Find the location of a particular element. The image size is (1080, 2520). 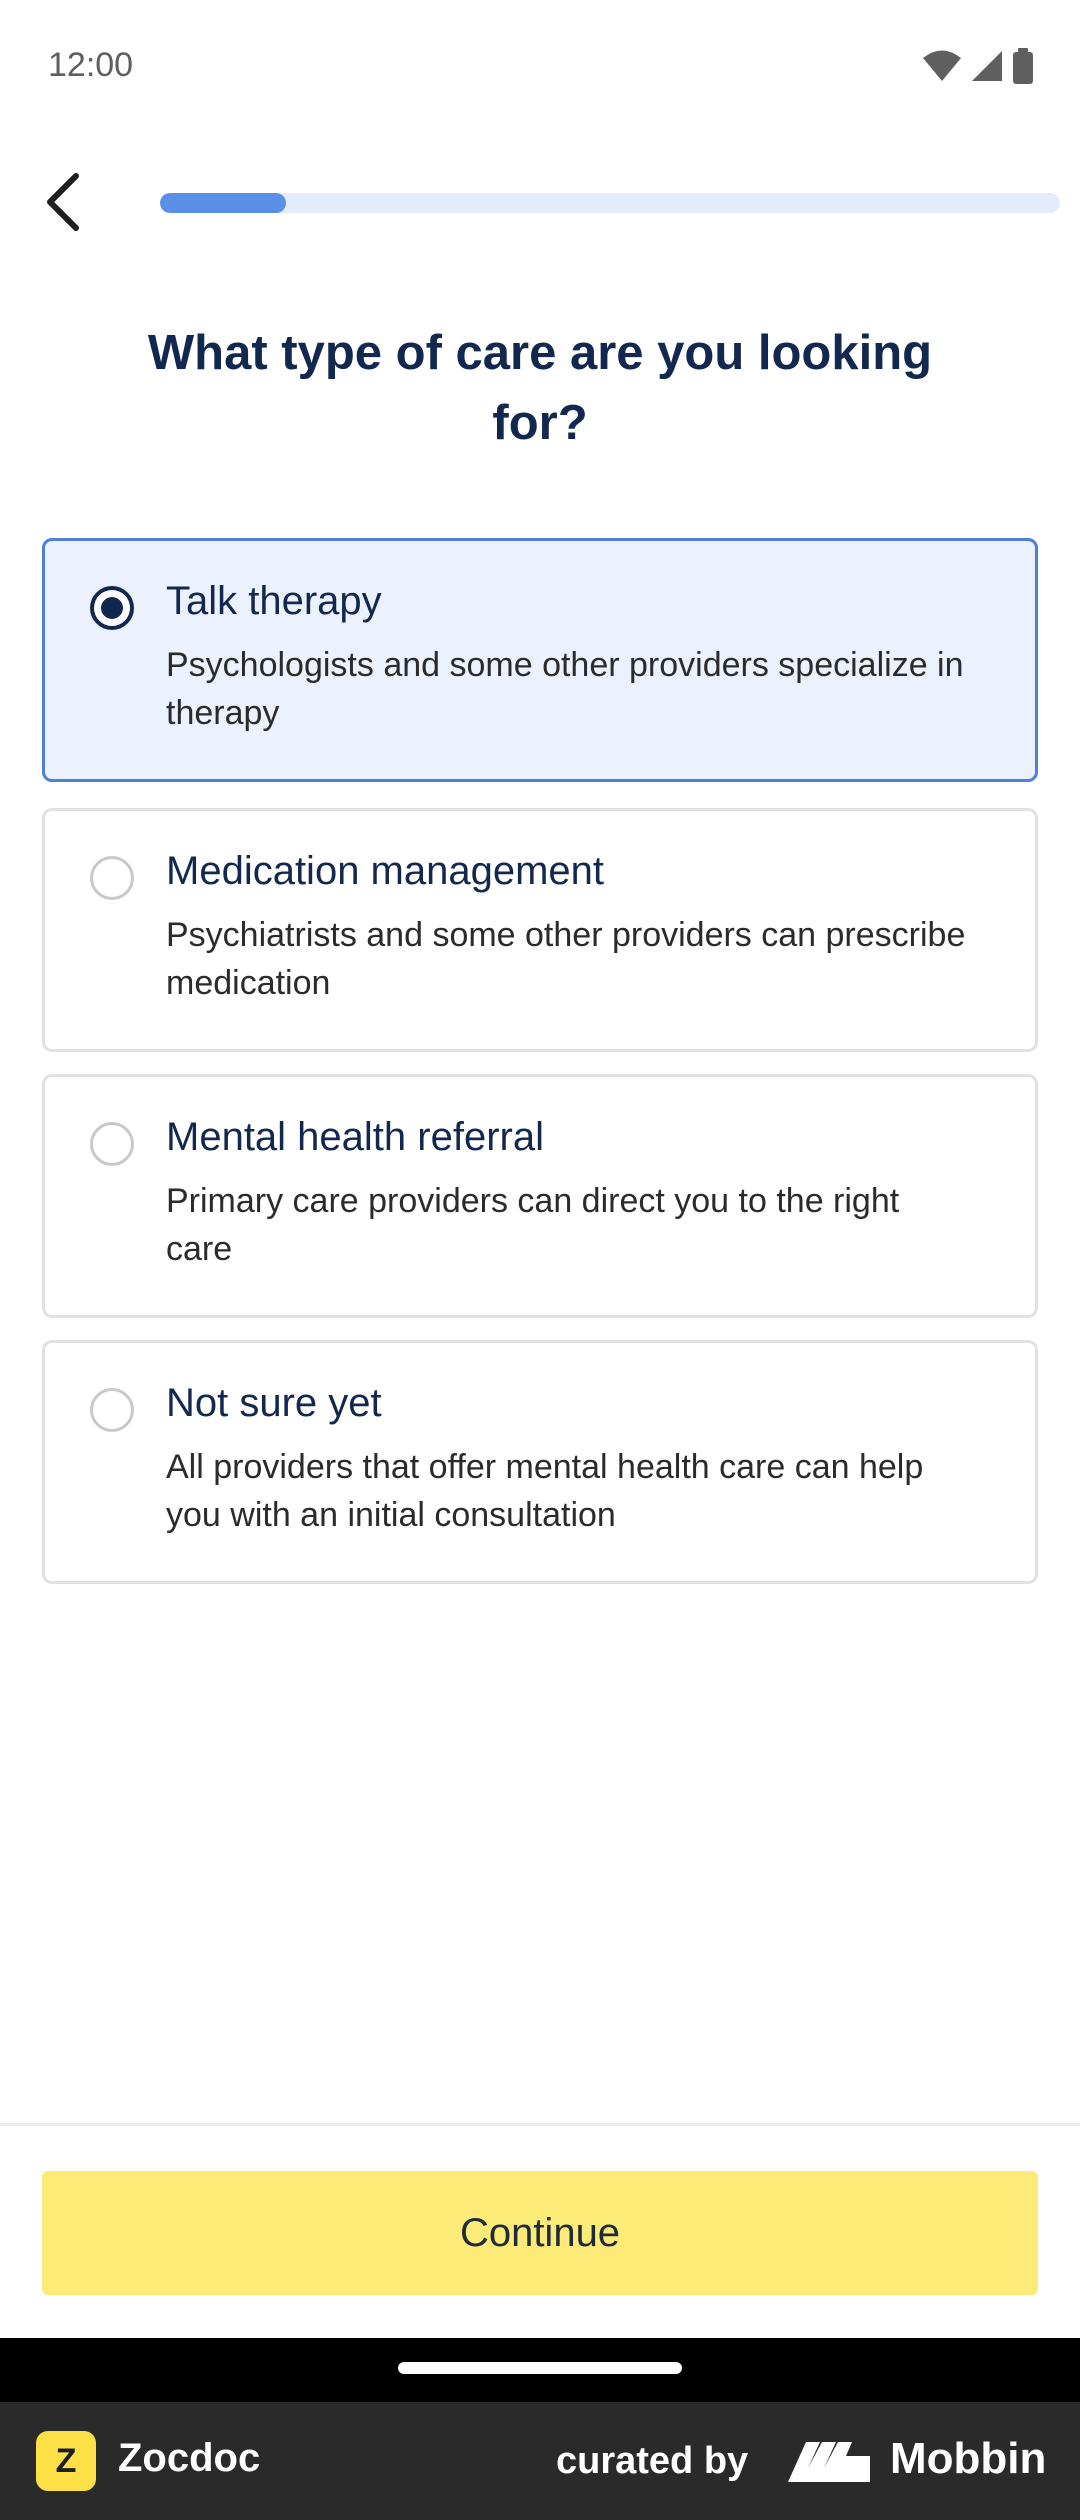

option-title: Mental health referral is located at coordinates (355, 1137).